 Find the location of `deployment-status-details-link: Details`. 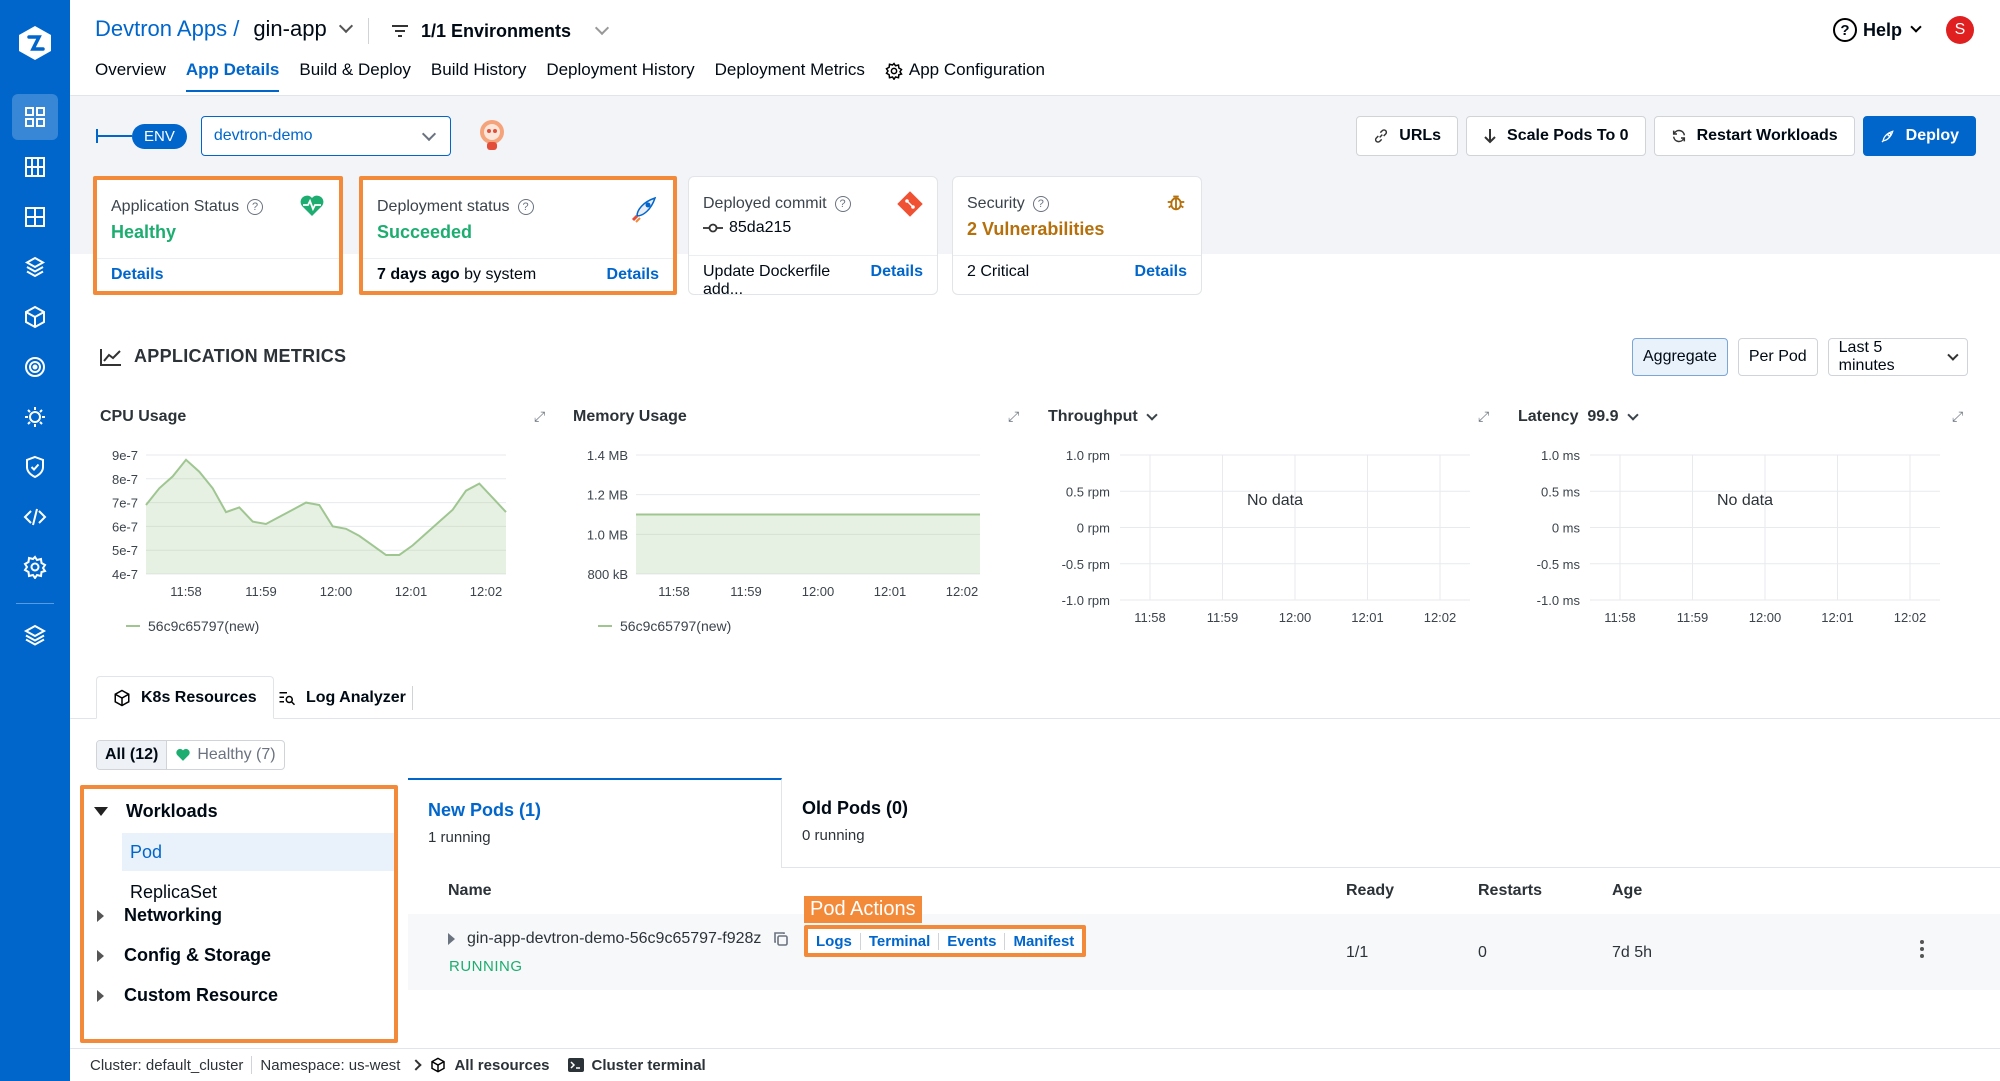

deployment-status-details-link: Details is located at coordinates (633, 275).